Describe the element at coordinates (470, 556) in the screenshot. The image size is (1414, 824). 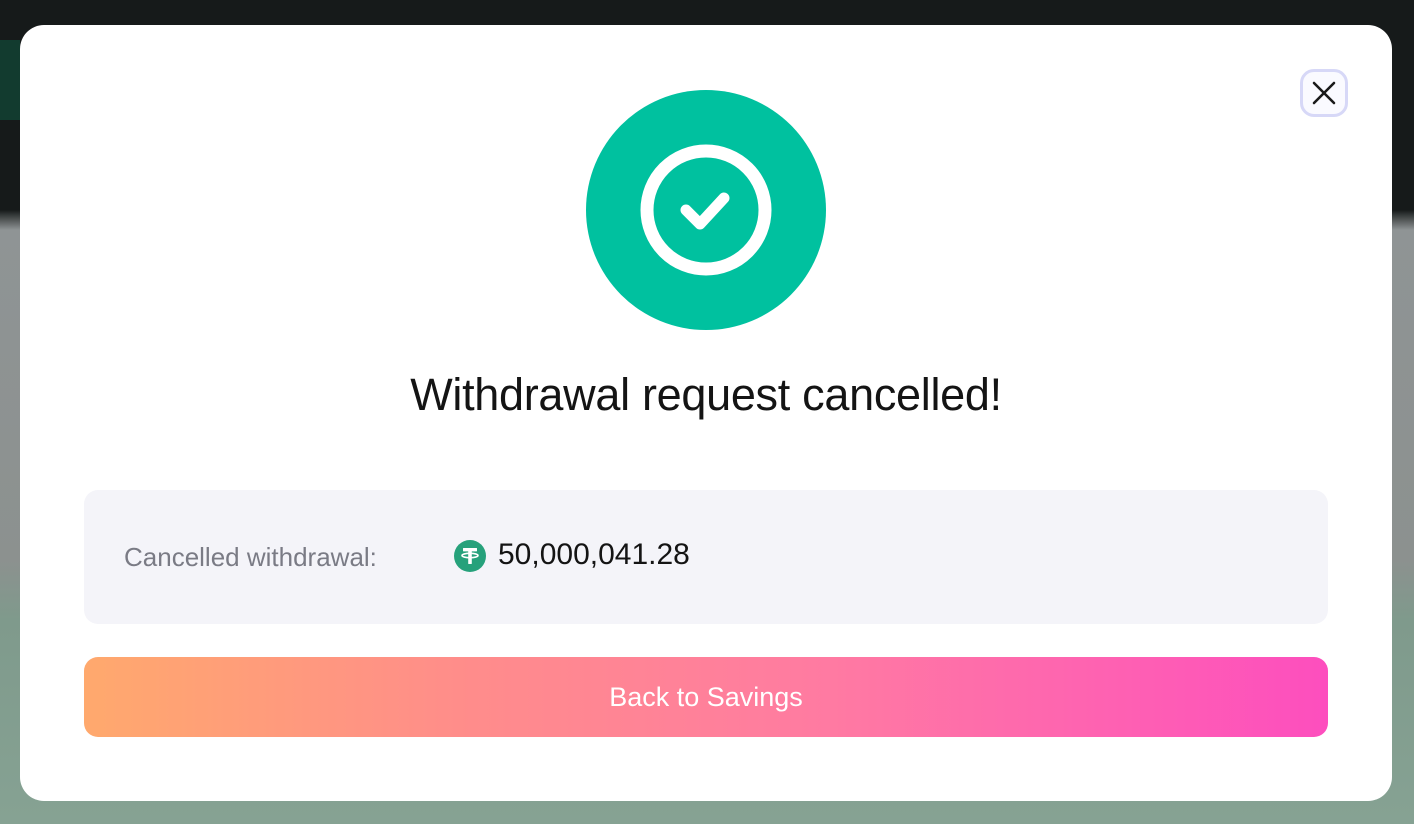
I see `tether-usdt-icon` at that location.